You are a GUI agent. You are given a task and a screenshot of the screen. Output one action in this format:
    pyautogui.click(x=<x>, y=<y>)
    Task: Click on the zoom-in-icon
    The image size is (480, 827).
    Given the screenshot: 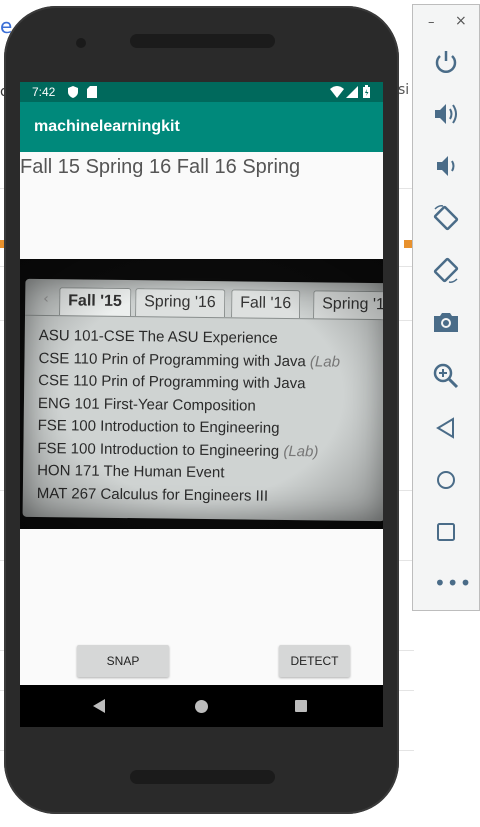 What is the action you would take?
    pyautogui.click(x=446, y=376)
    